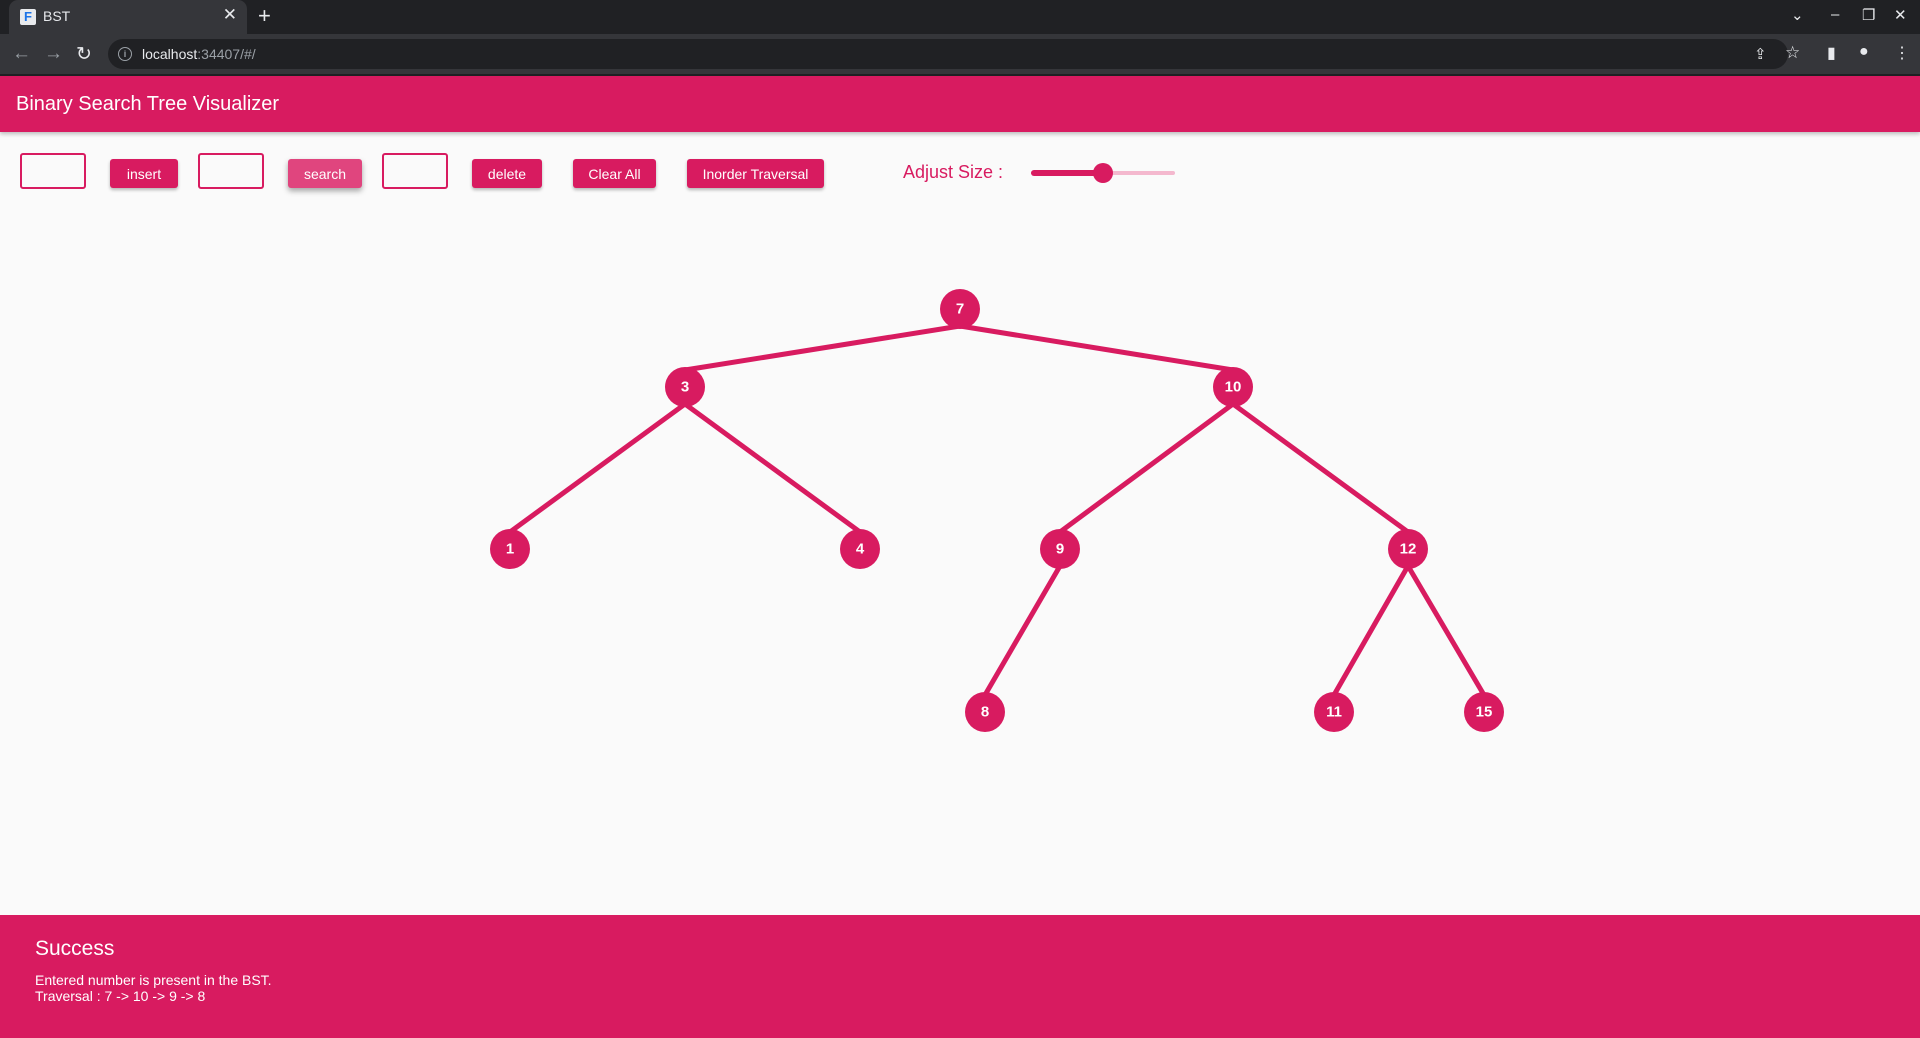  What do you see at coordinates (53, 171) in the screenshot?
I see `insert-input` at bounding box center [53, 171].